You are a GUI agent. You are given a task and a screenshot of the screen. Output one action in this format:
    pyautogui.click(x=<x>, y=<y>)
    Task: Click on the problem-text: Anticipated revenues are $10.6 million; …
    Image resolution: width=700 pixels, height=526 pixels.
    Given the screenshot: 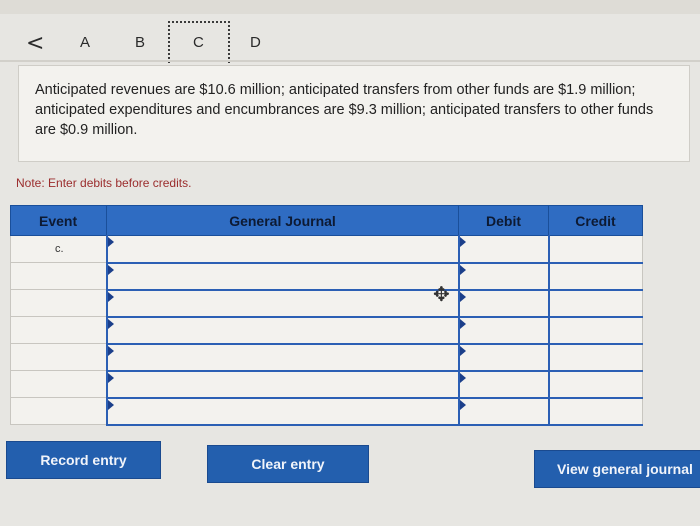 What is the action you would take?
    pyautogui.click(x=344, y=110)
    